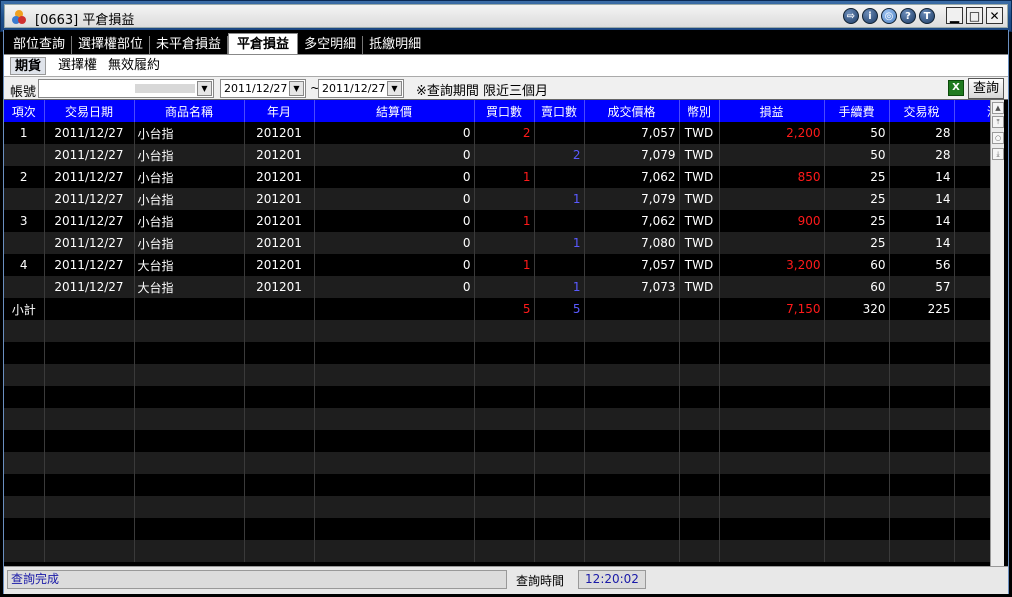 The height and width of the screenshot is (597, 1012). What do you see at coordinates (126, 88) in the screenshot?
I see `account-select: ▼` at bounding box center [126, 88].